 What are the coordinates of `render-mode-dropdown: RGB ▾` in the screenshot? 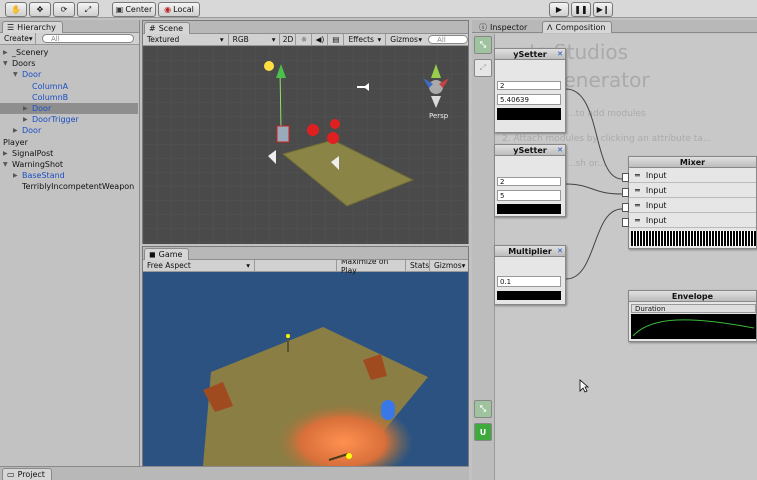 It's located at (255, 39).